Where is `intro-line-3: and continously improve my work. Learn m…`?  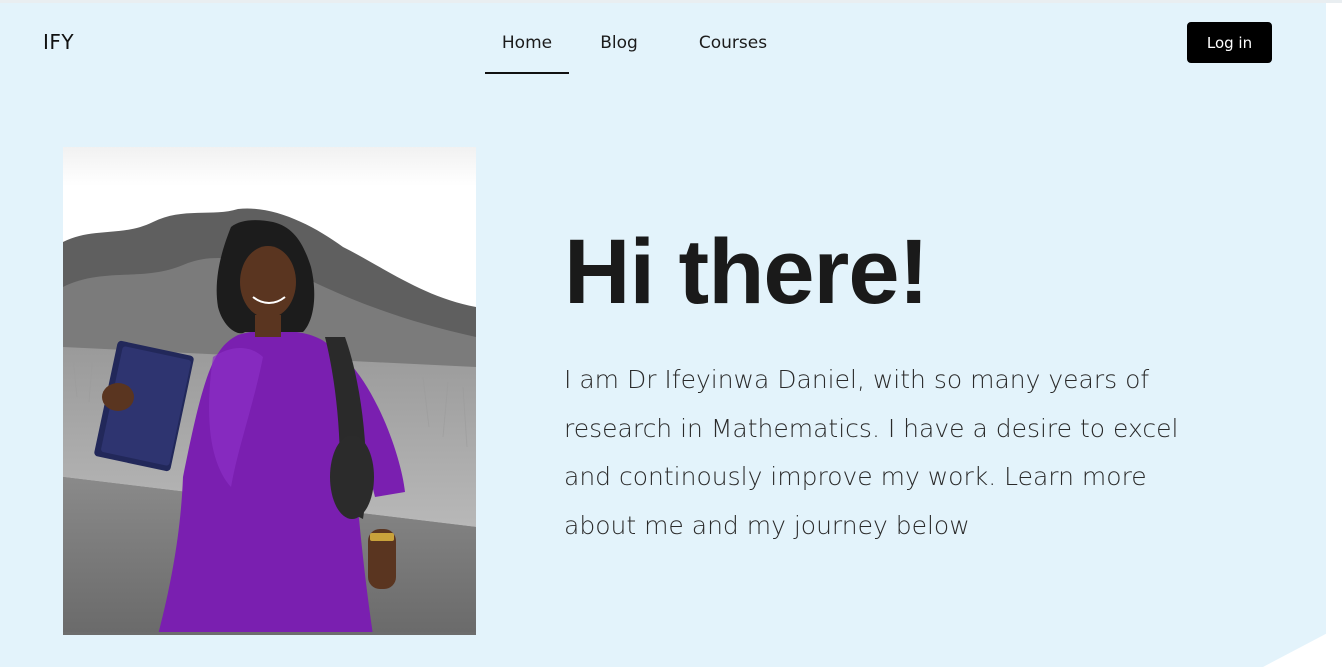 intro-line-3: and continously improve my work. Learn m… is located at coordinates (855, 476).